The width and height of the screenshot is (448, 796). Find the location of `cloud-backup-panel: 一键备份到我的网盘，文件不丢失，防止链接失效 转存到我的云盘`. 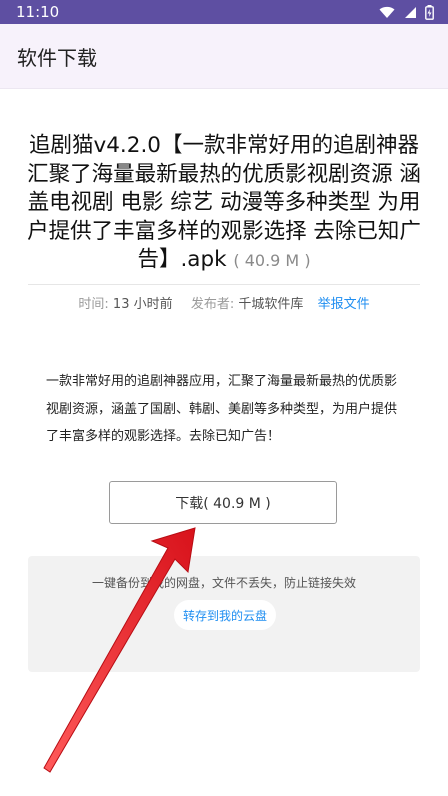

cloud-backup-panel: 一键备份到我的网盘，文件不丢失，防止链接失效 转存到我的云盘 is located at coordinates (224, 614).